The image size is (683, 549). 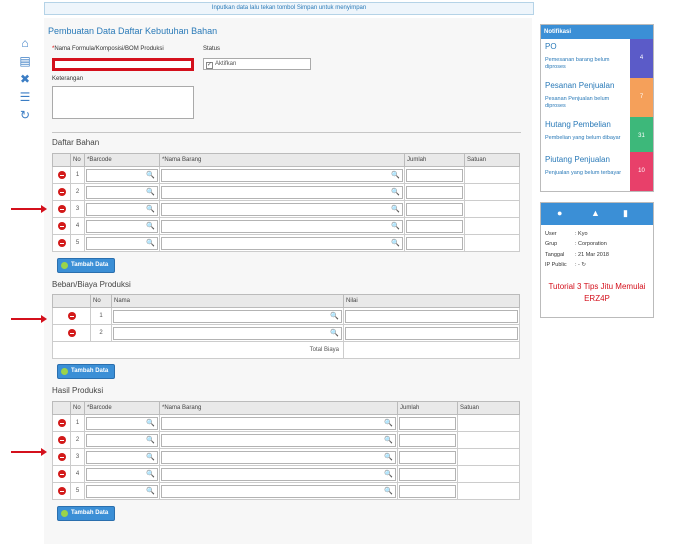 What do you see at coordinates (583, 265) in the screenshot?
I see `refresh-ip-icon: ↻` at bounding box center [583, 265].